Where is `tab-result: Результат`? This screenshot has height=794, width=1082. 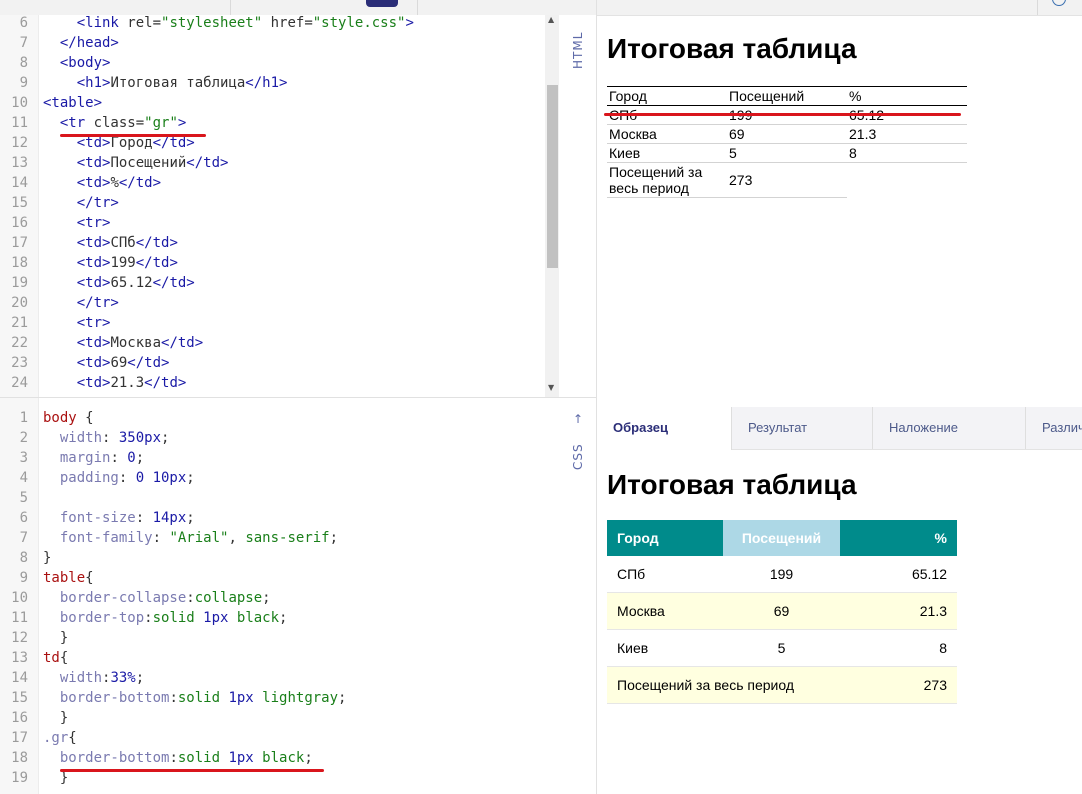
tab-result: Результат is located at coordinates (802, 428).